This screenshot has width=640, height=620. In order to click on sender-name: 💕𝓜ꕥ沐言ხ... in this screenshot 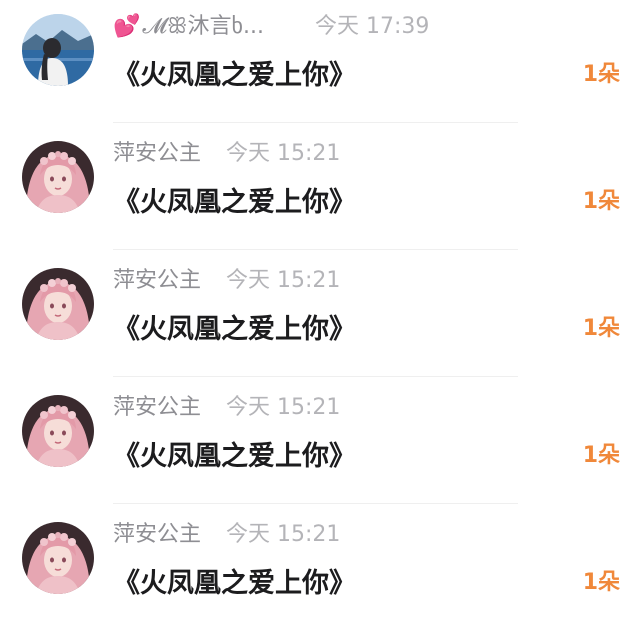, I will do `click(188, 27)`.